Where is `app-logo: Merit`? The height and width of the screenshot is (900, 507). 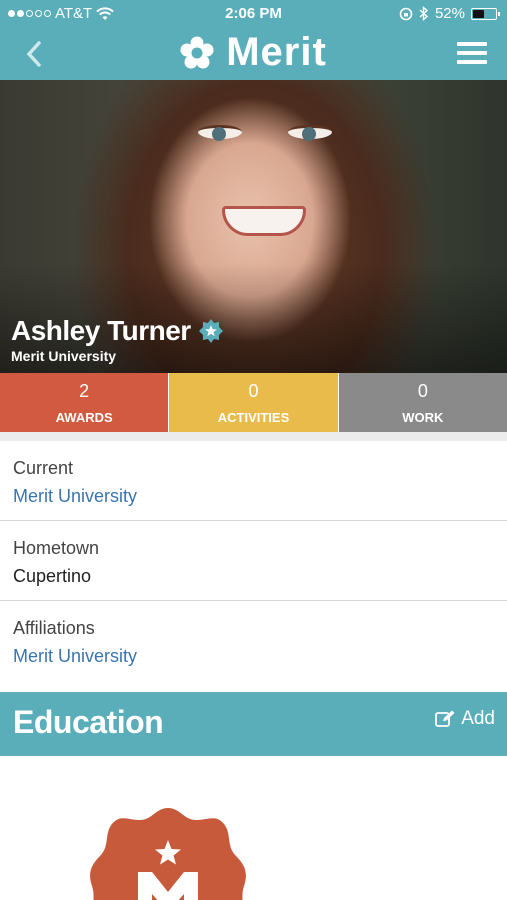
app-logo: Merit is located at coordinates (253, 52).